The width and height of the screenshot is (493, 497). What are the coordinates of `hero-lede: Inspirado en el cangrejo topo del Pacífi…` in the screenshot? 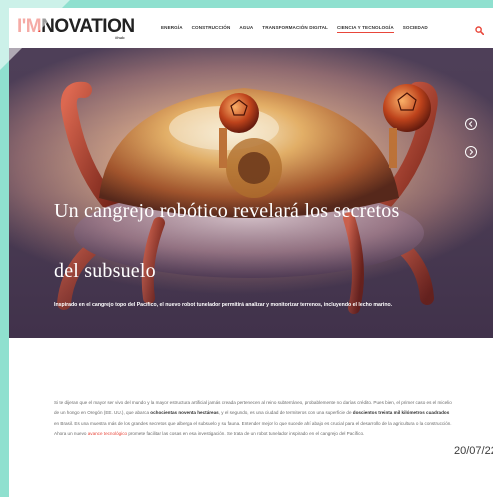 It's located at (223, 305).